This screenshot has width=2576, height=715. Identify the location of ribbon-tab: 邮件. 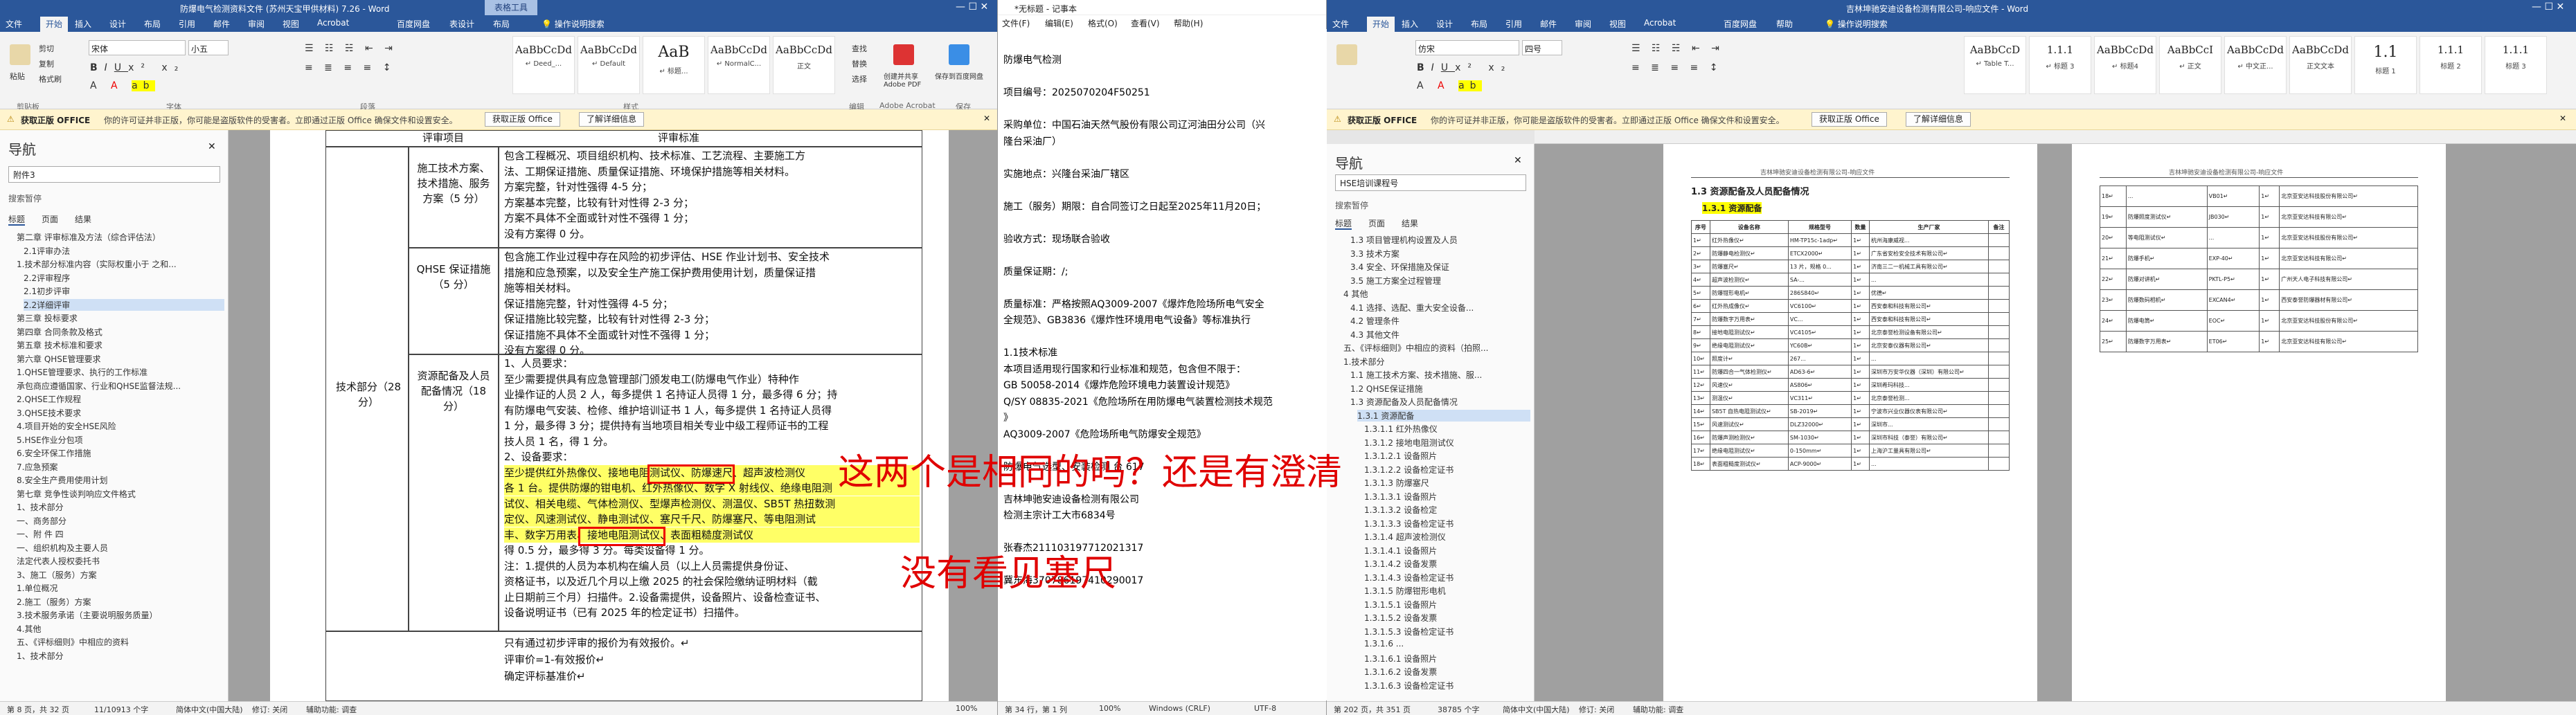
(222, 24).